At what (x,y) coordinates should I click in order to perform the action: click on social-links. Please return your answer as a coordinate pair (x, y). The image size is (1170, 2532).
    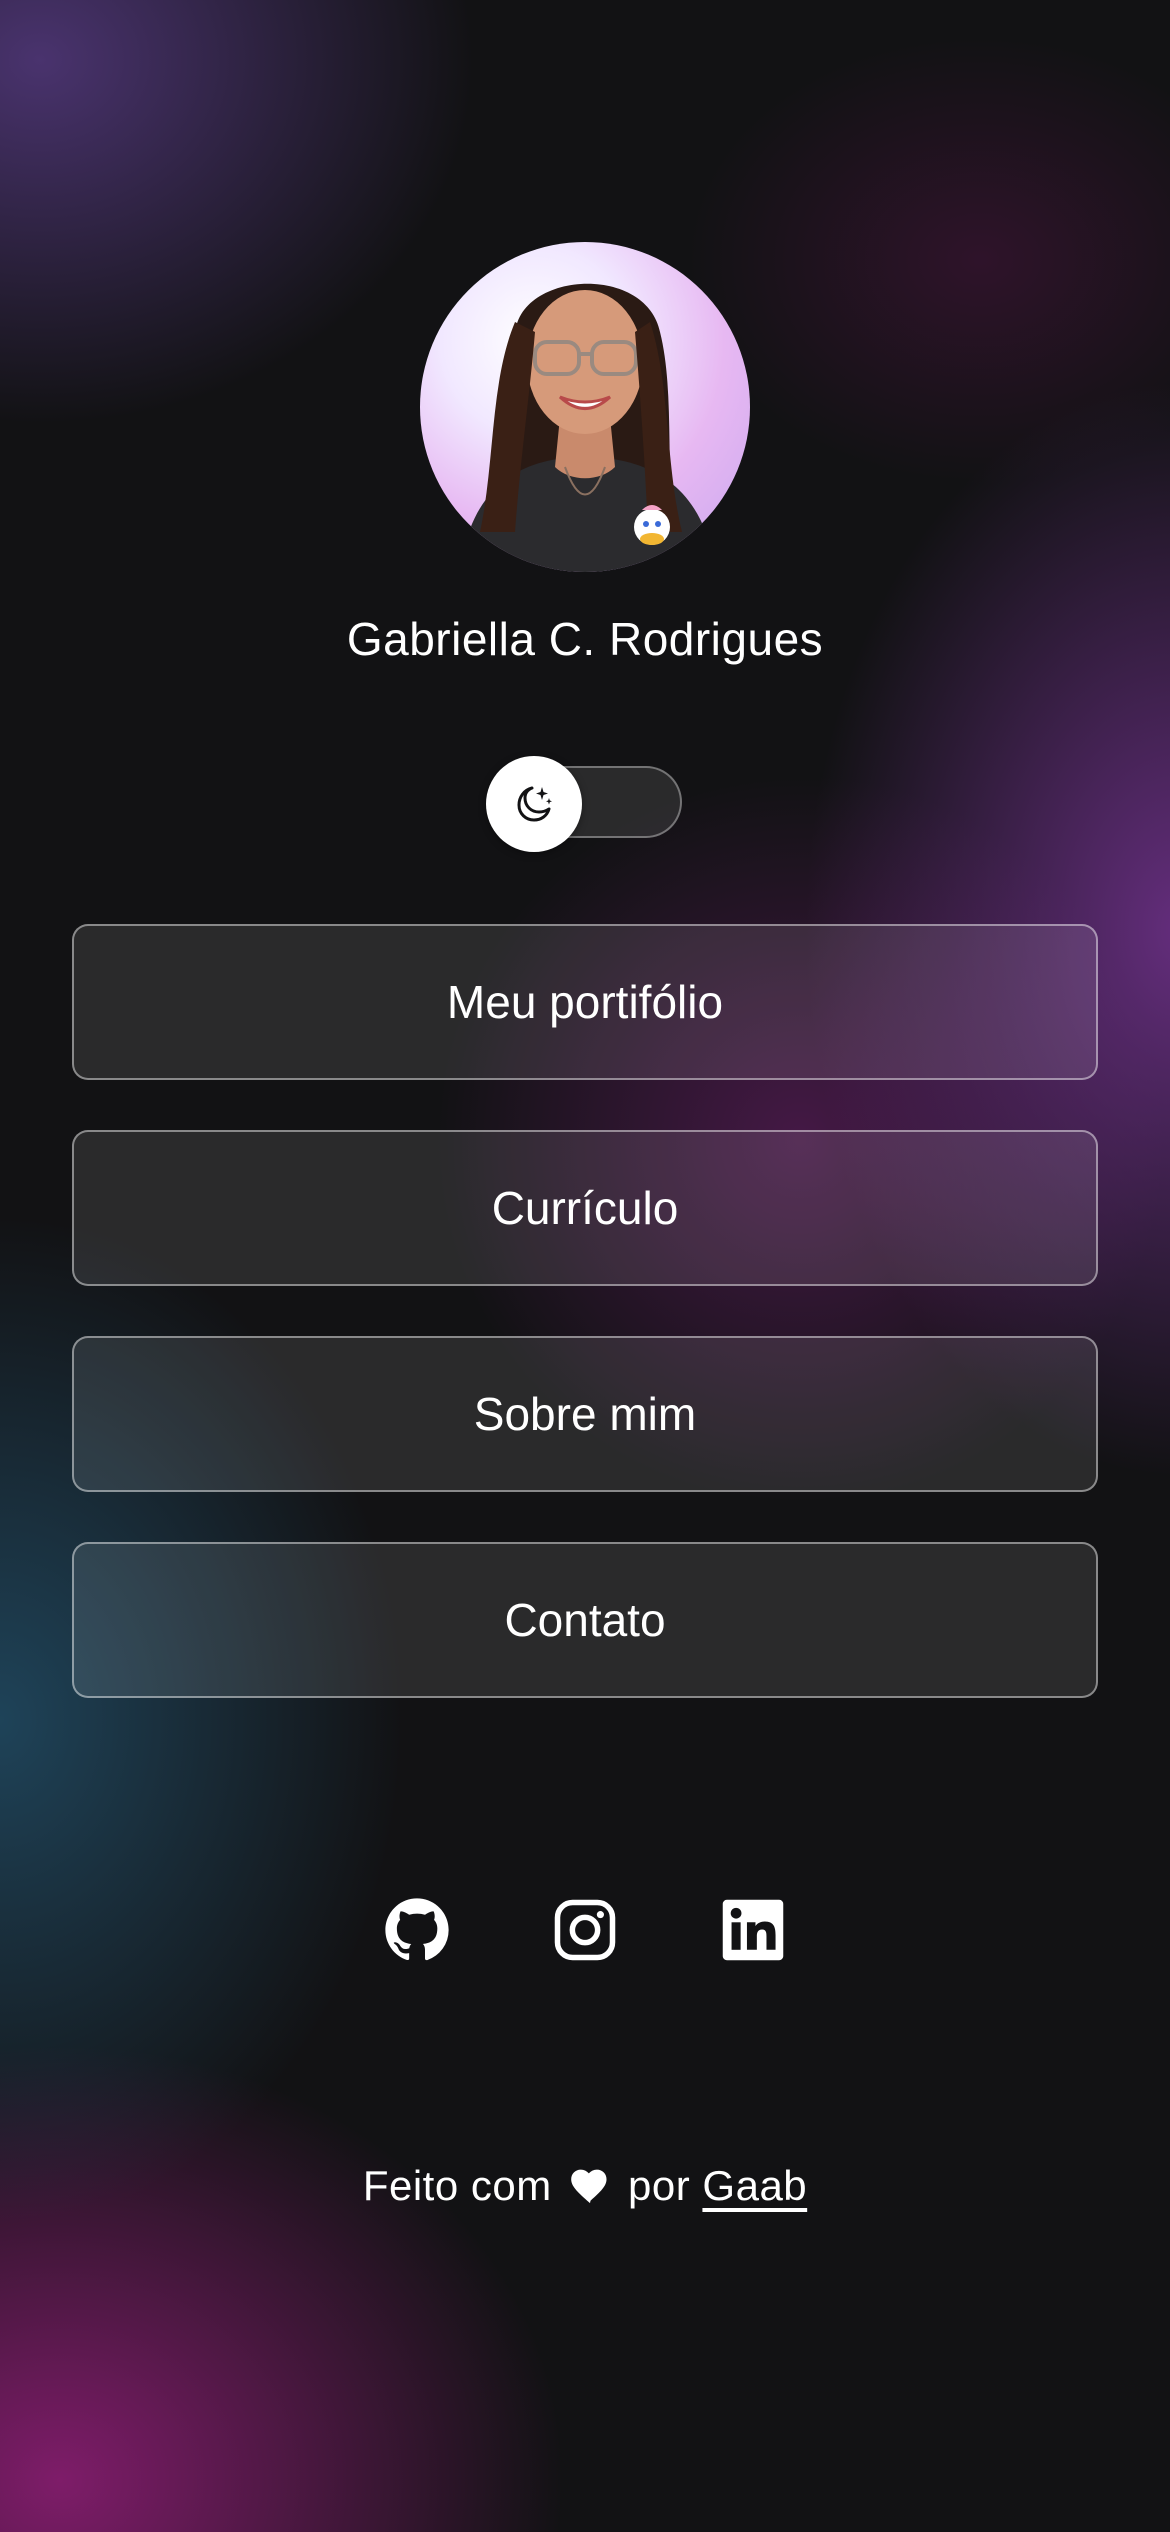
    Looking at the image, I should click on (585, 1930).